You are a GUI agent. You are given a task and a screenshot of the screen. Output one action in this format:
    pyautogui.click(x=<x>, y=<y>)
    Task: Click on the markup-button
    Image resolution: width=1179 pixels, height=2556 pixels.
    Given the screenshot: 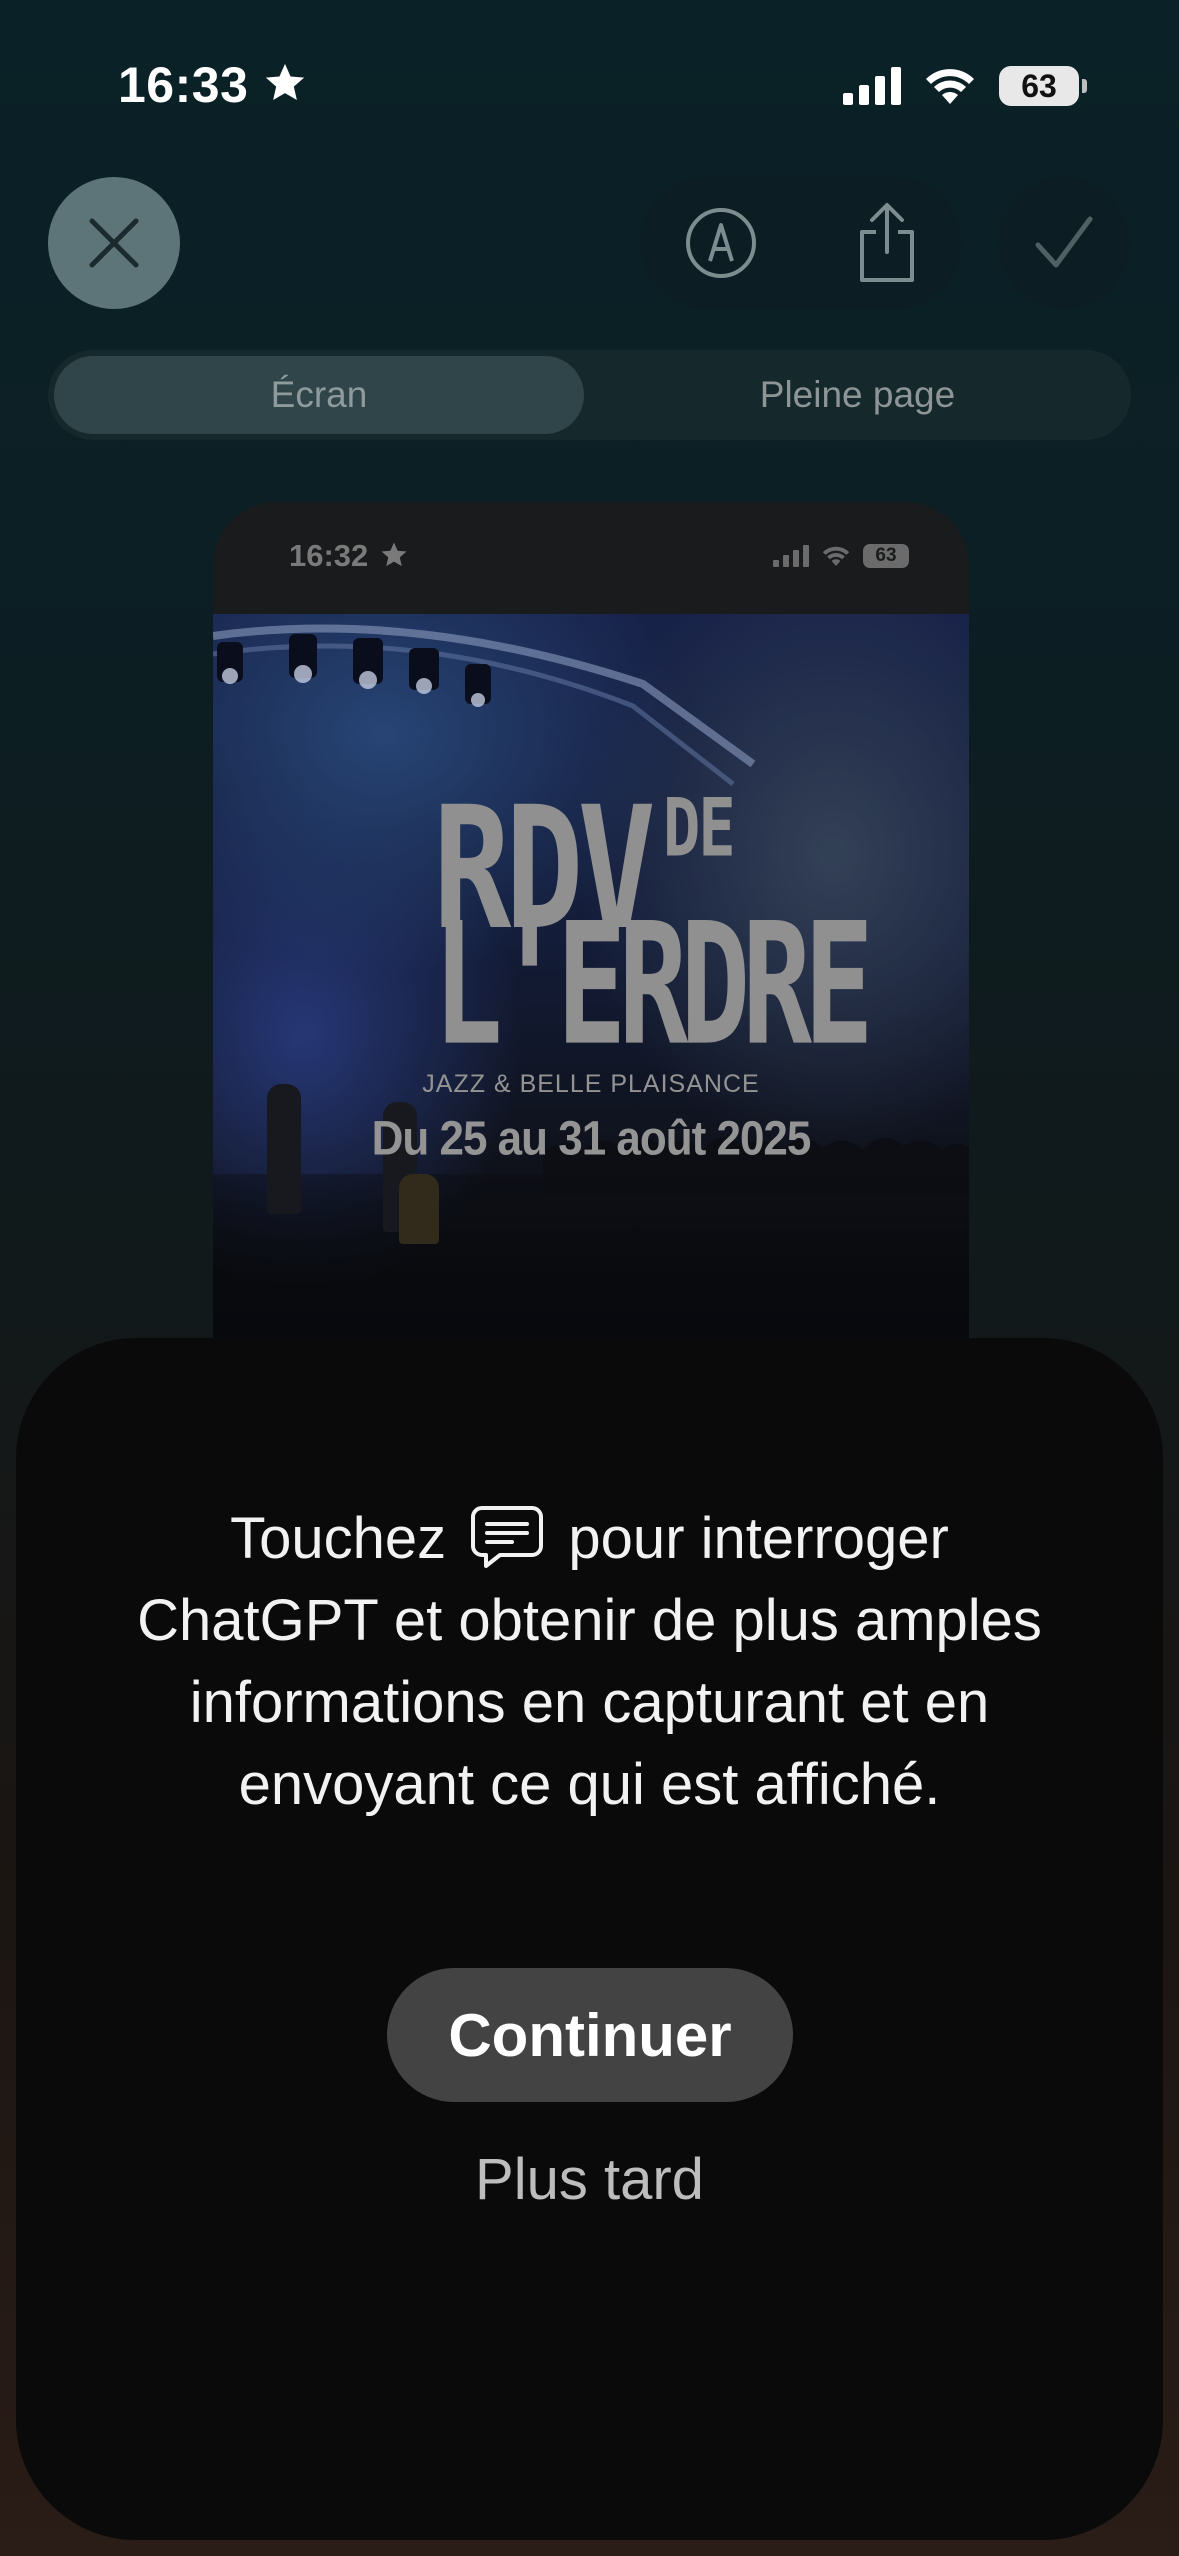 What is the action you would take?
    pyautogui.click(x=721, y=243)
    